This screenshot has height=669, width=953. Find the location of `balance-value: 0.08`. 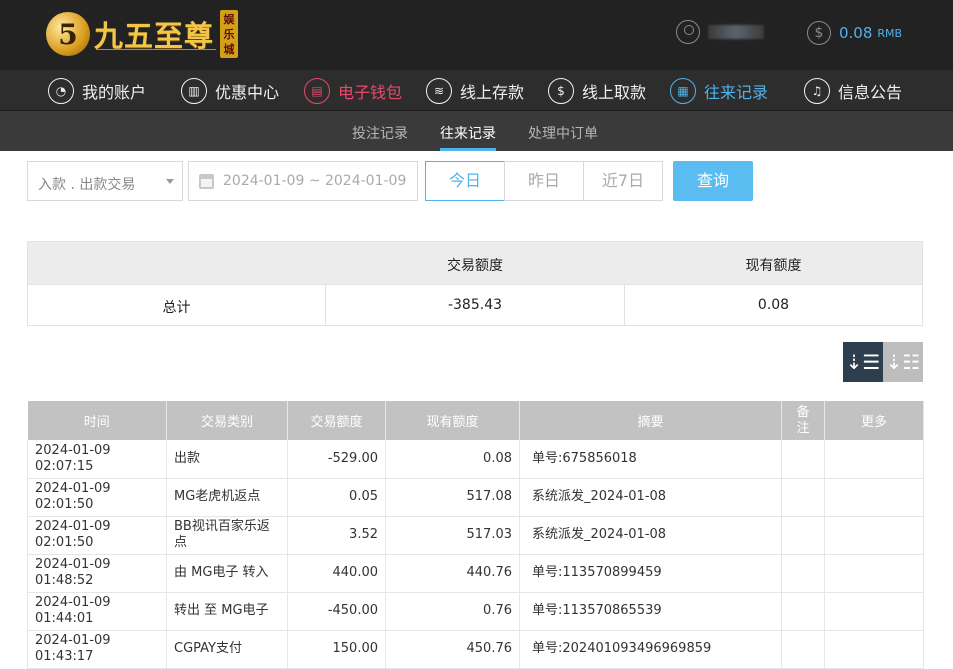

balance-value: 0.08 is located at coordinates (856, 33).